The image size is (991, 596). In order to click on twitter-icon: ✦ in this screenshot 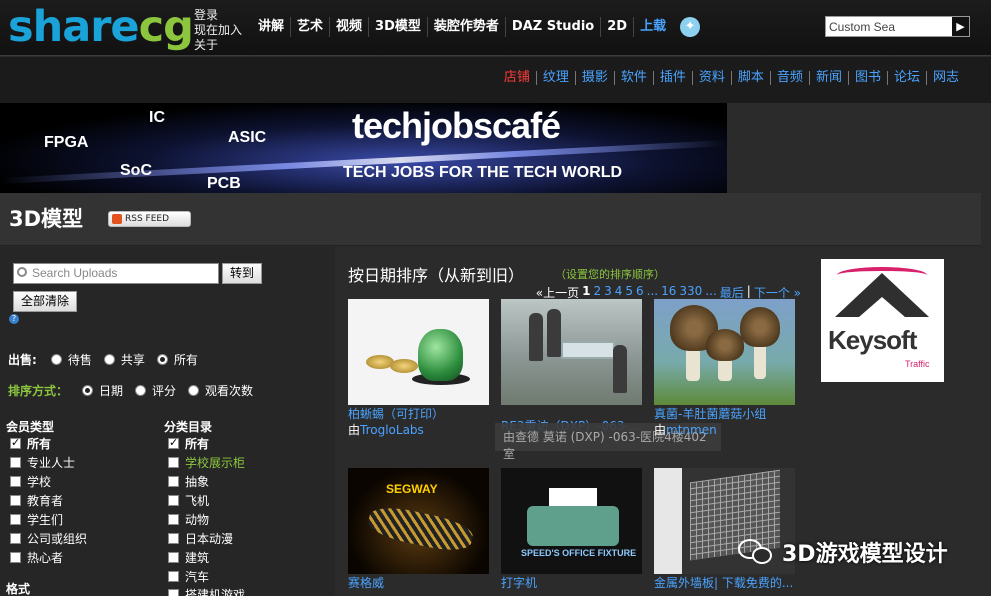, I will do `click(690, 27)`.